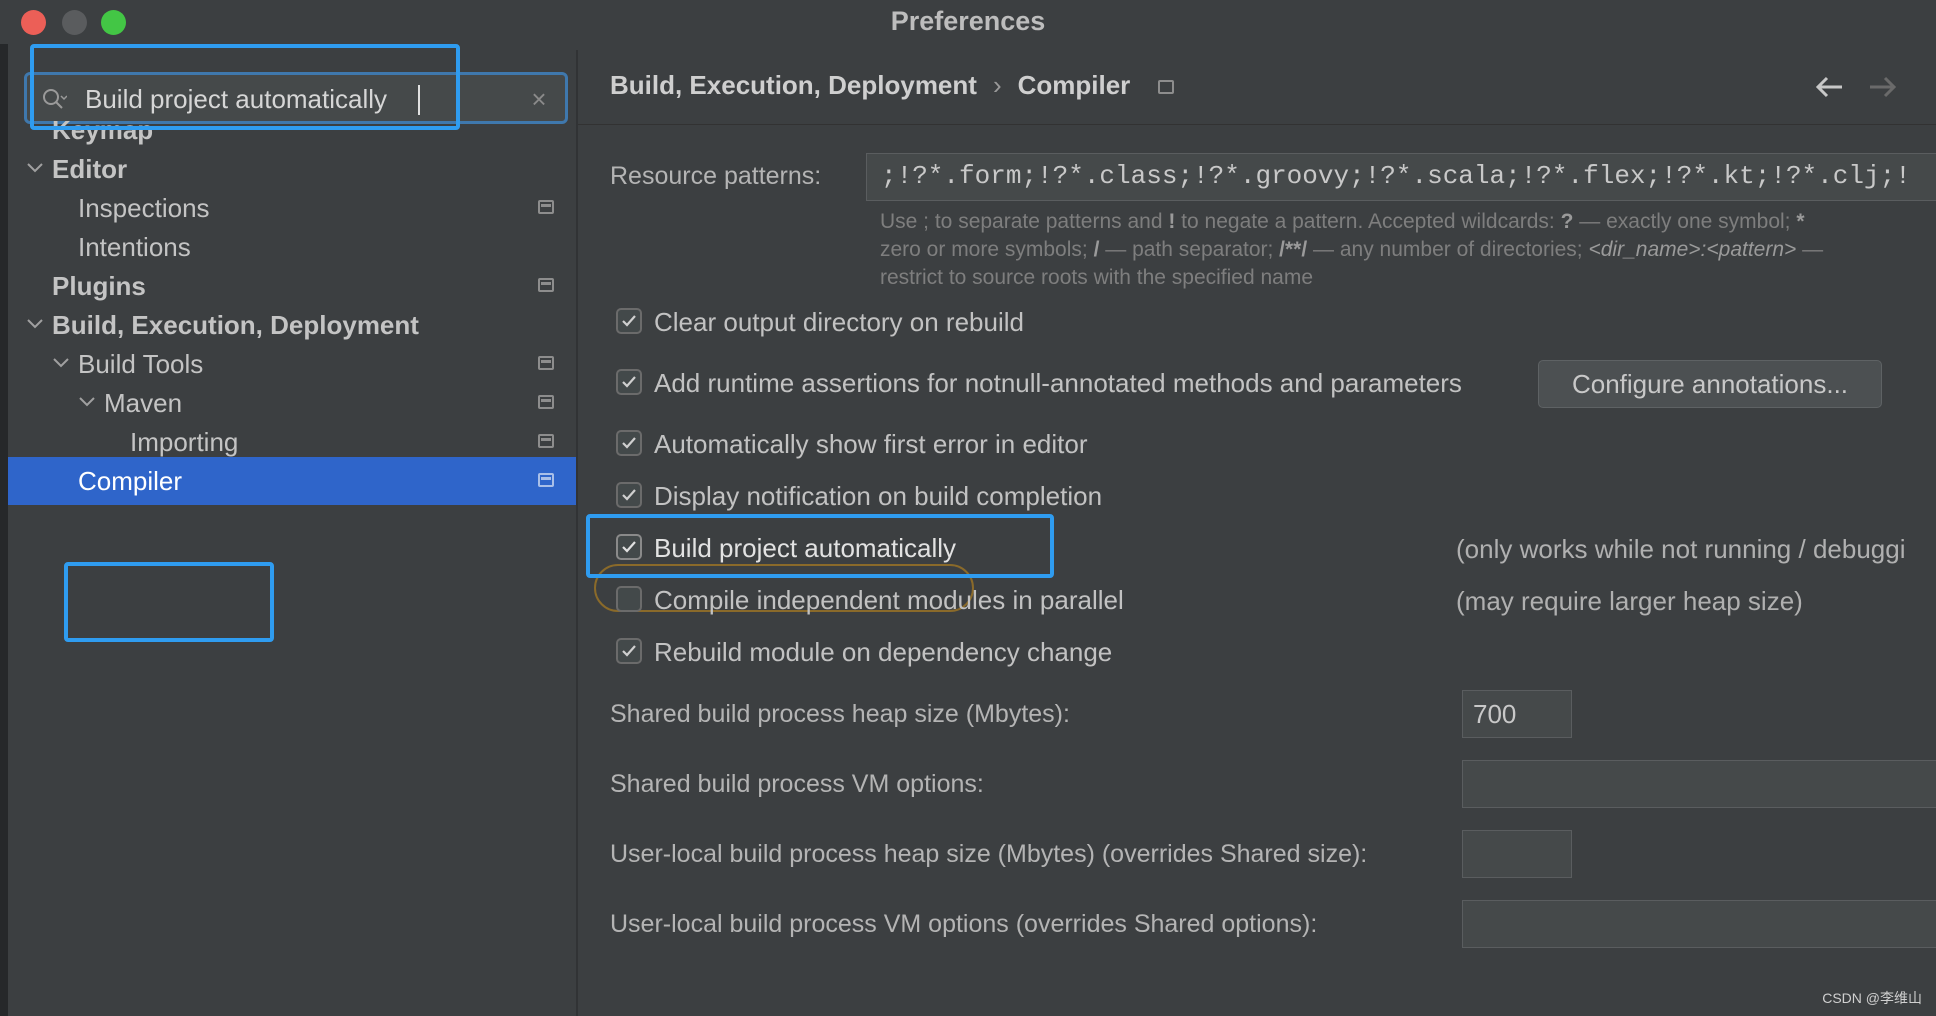 This screenshot has height=1016, width=1936. What do you see at coordinates (1448, 249) in the screenshot?
I see `hint-text: — any number of directories;` at bounding box center [1448, 249].